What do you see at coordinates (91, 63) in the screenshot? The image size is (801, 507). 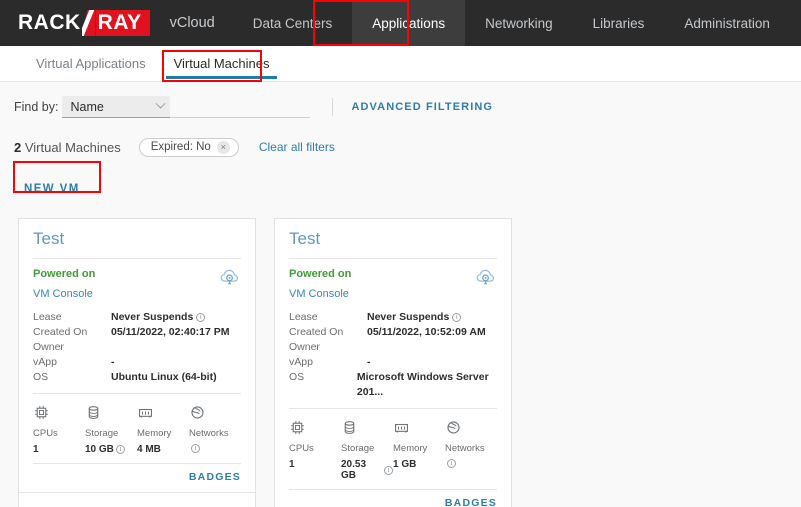 I see `tab-virtual-applications: Virtual Applications` at bounding box center [91, 63].